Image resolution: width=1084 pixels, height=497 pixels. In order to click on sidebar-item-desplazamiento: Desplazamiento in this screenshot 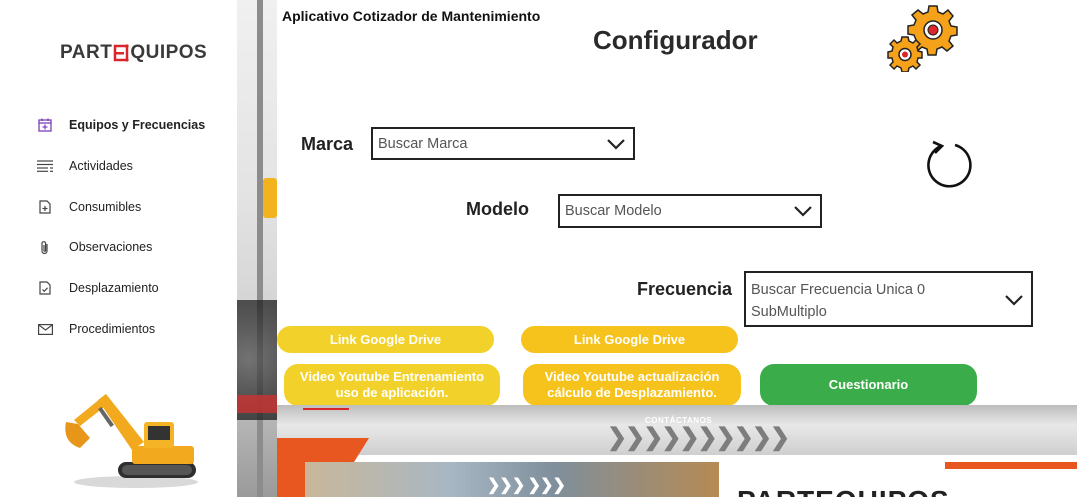, I will do `click(118, 288)`.